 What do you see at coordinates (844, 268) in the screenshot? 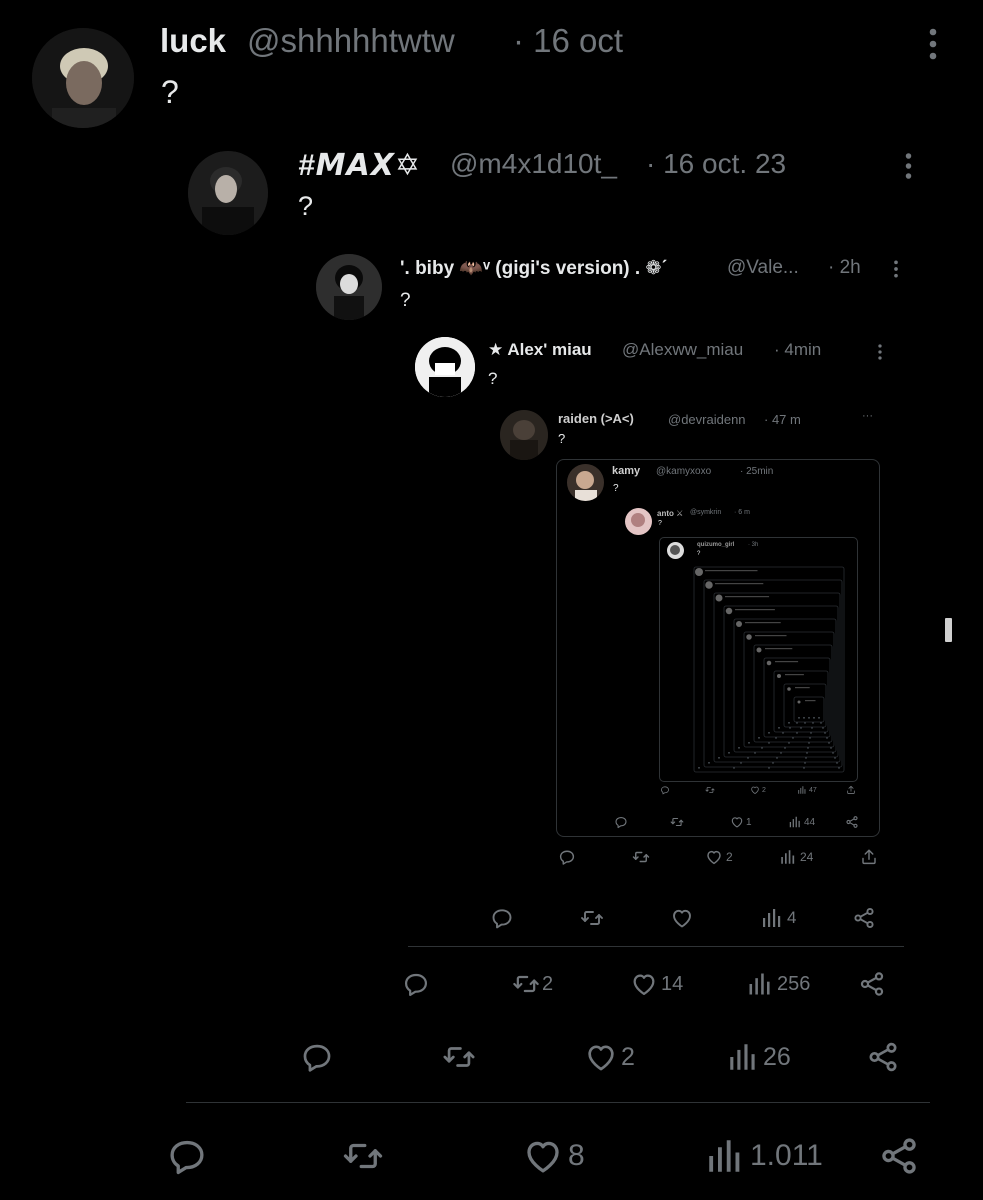
I see `tweet-date: · 2h` at bounding box center [844, 268].